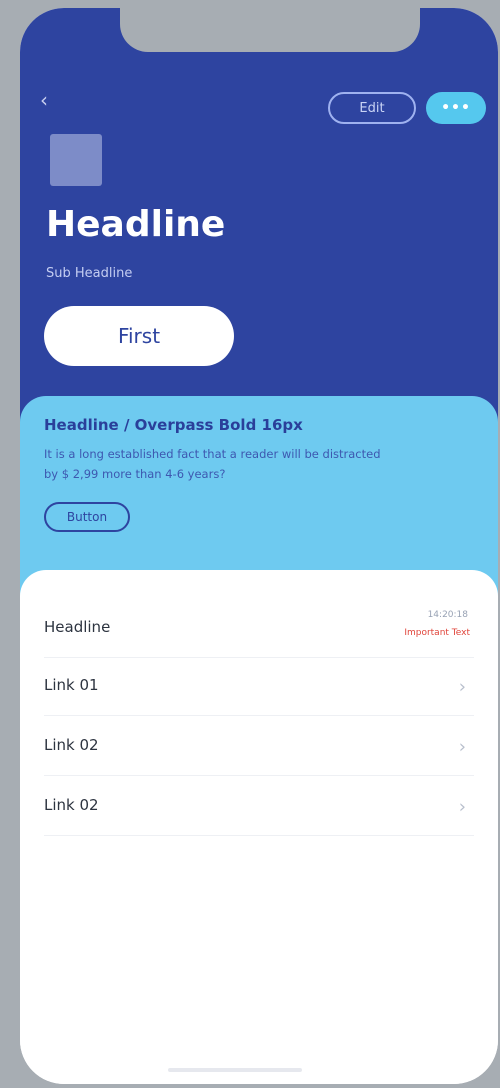  I want to click on list-item-link-03: Link 02 ›, so click(259, 807).